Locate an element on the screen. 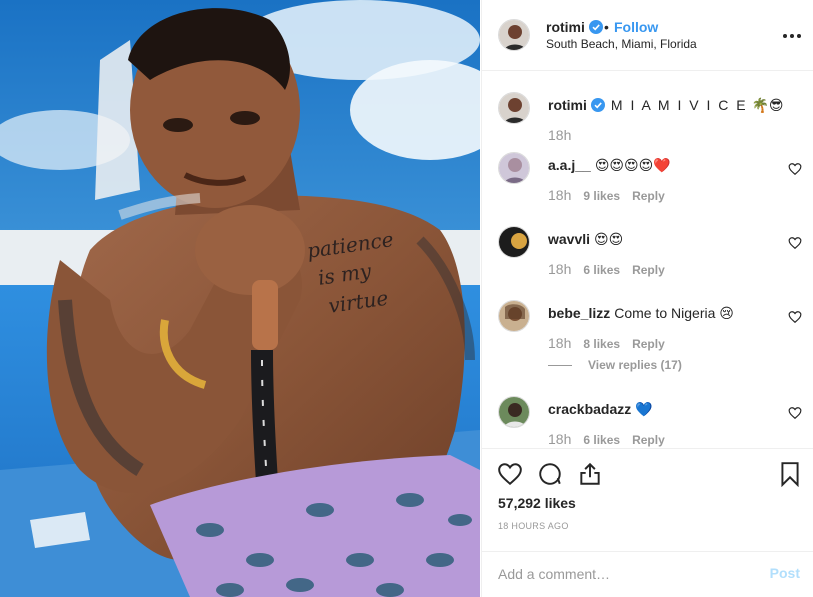 This screenshot has height=597, width=813. comment-emoji: 😍😍 is located at coordinates (609, 240).